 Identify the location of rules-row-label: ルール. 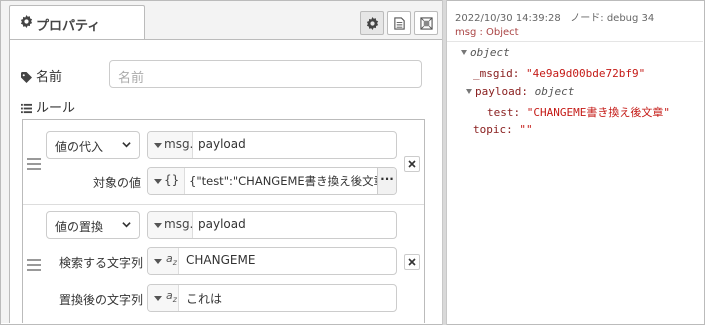
(48, 106).